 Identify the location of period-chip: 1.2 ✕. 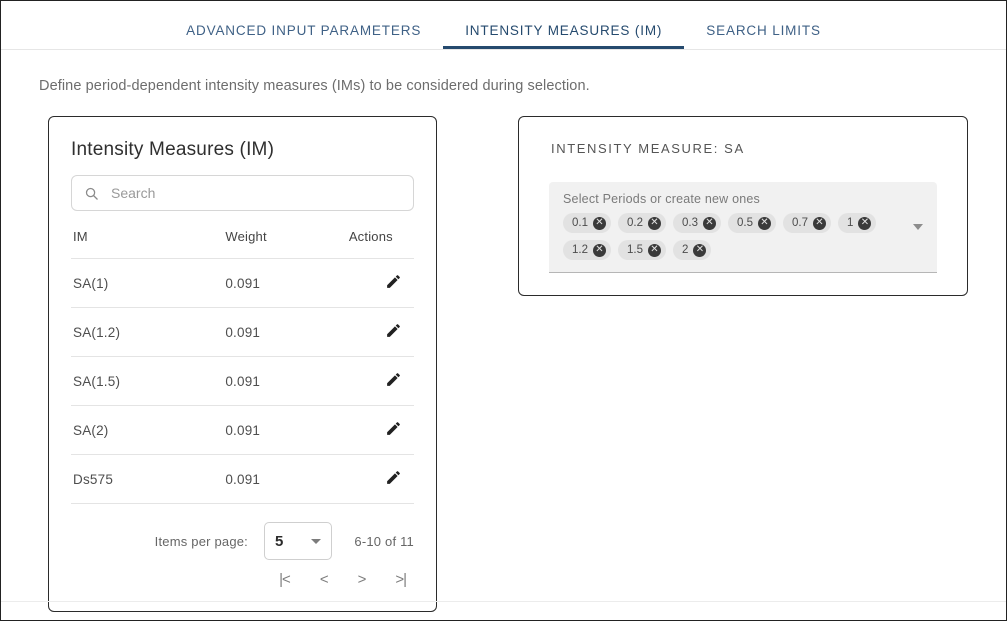
(587, 250).